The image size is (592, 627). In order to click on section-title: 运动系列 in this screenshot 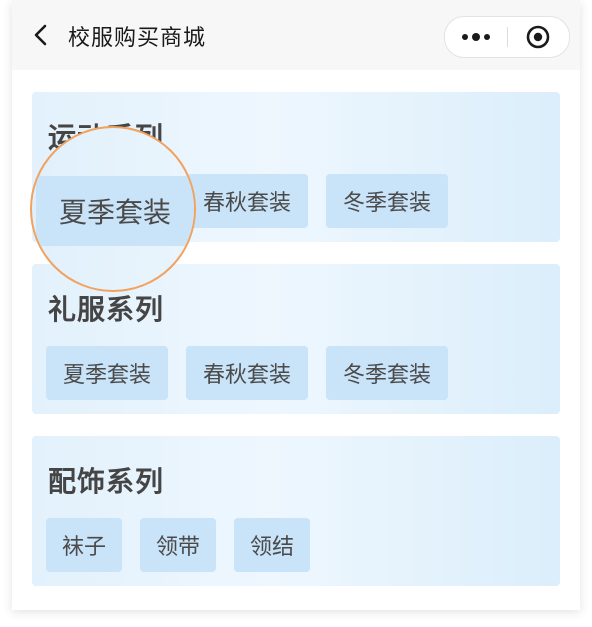, I will do `click(106, 137)`.